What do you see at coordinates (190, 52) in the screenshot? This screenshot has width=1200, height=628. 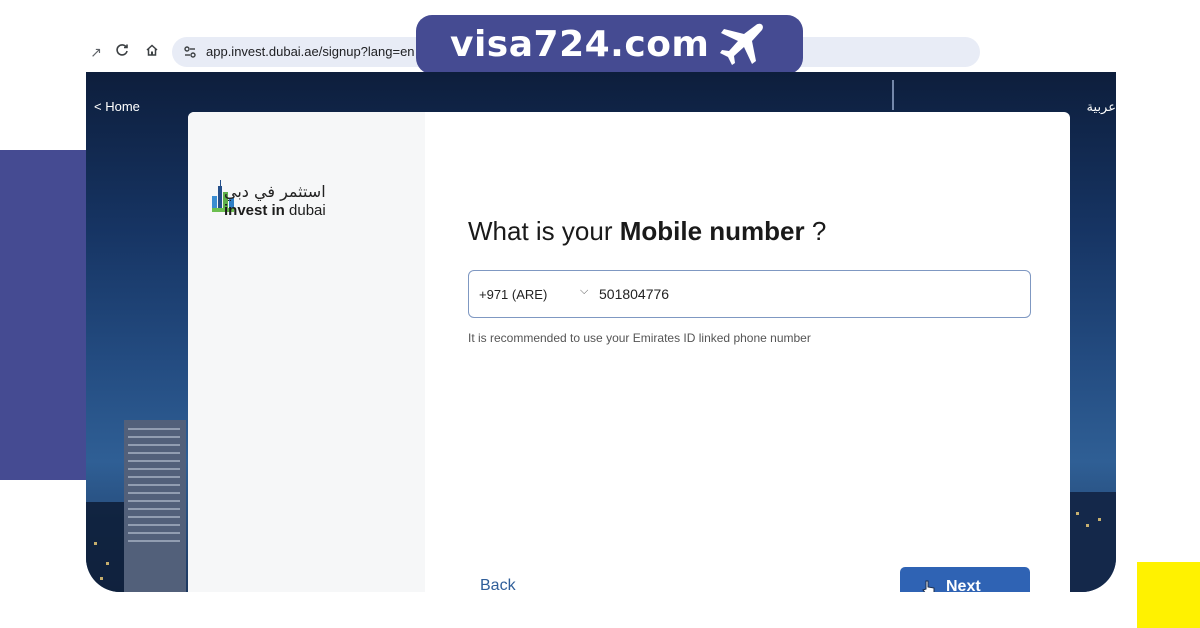 I see `site-settings-icon` at bounding box center [190, 52].